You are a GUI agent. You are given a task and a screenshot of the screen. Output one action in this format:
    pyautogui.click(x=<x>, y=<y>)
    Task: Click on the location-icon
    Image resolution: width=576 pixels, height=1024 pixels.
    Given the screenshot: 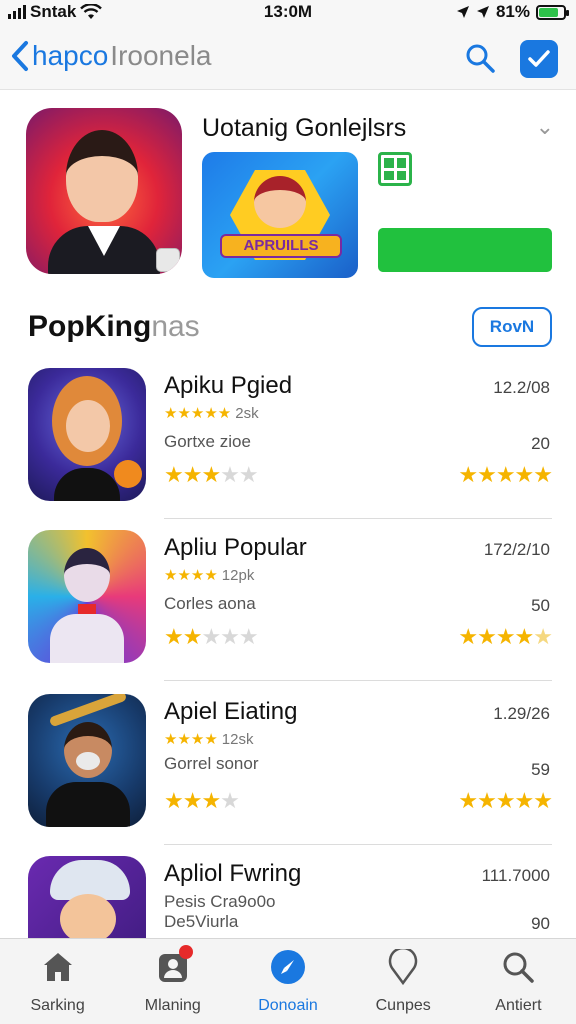 What is the action you would take?
    pyautogui.click(x=403, y=967)
    